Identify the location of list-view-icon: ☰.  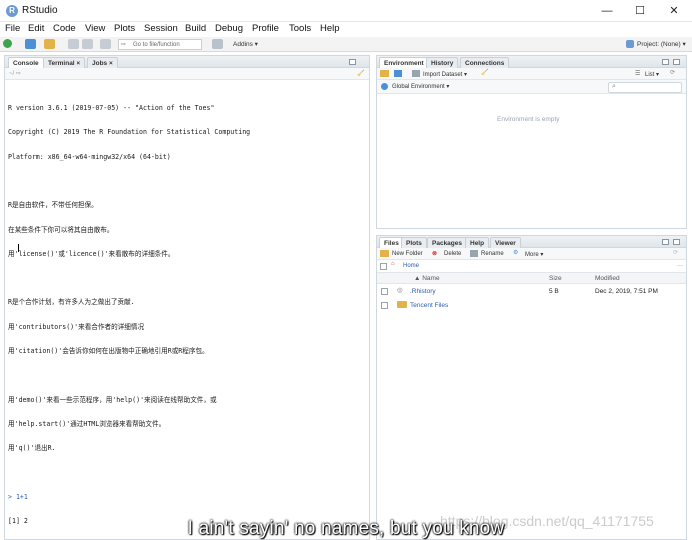
(638, 74).